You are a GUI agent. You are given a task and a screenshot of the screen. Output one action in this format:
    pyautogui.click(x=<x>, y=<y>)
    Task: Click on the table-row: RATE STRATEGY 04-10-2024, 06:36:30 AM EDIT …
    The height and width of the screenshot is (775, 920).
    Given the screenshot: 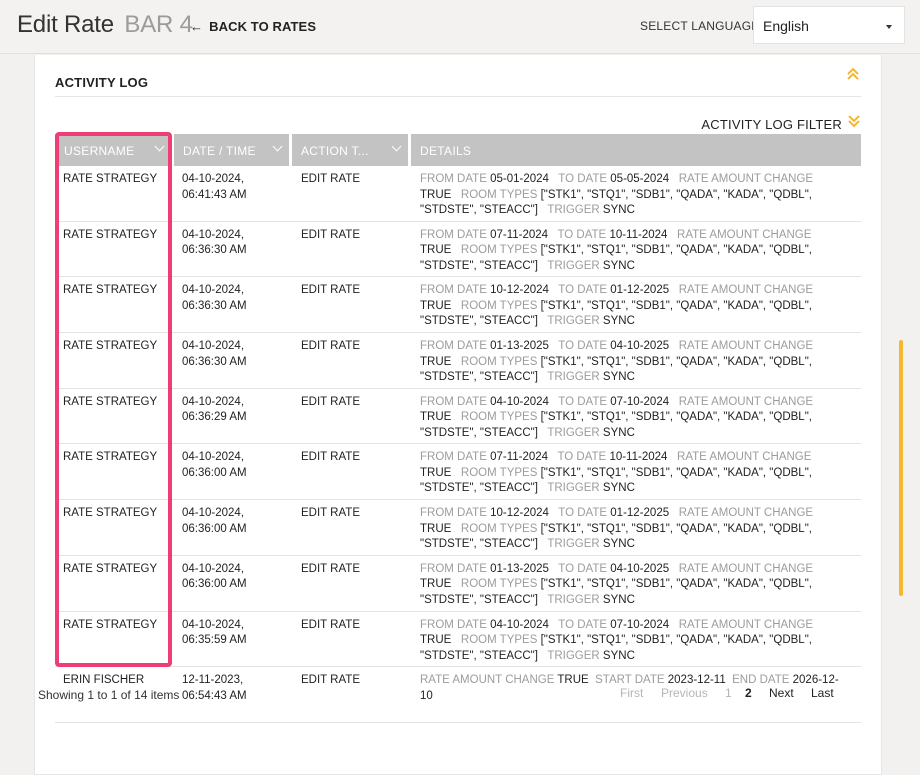 What is the action you would take?
    pyautogui.click(x=458, y=305)
    